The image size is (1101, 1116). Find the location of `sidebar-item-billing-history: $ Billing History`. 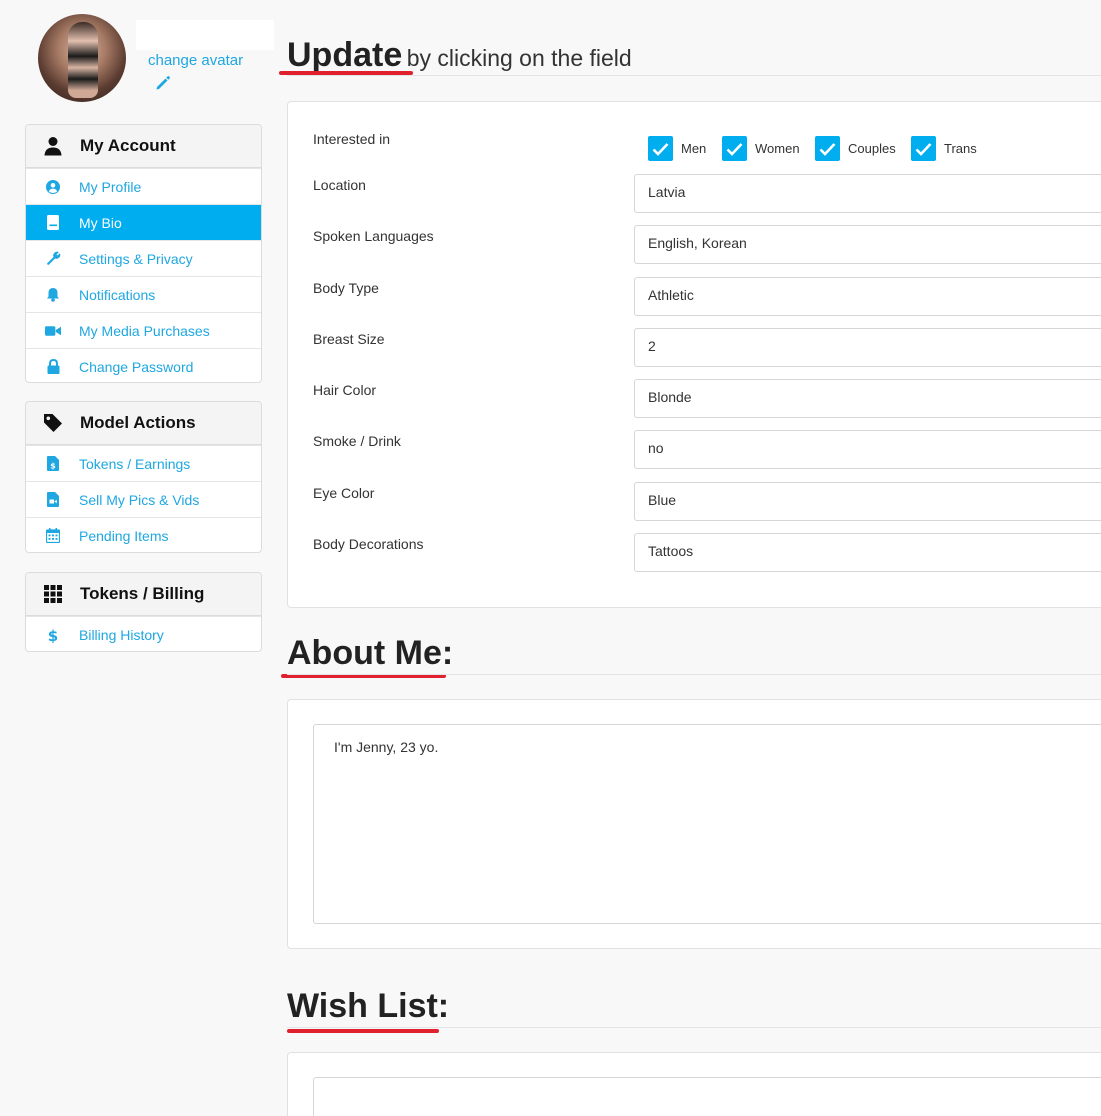

sidebar-item-billing-history: $ Billing History is located at coordinates (143, 633).